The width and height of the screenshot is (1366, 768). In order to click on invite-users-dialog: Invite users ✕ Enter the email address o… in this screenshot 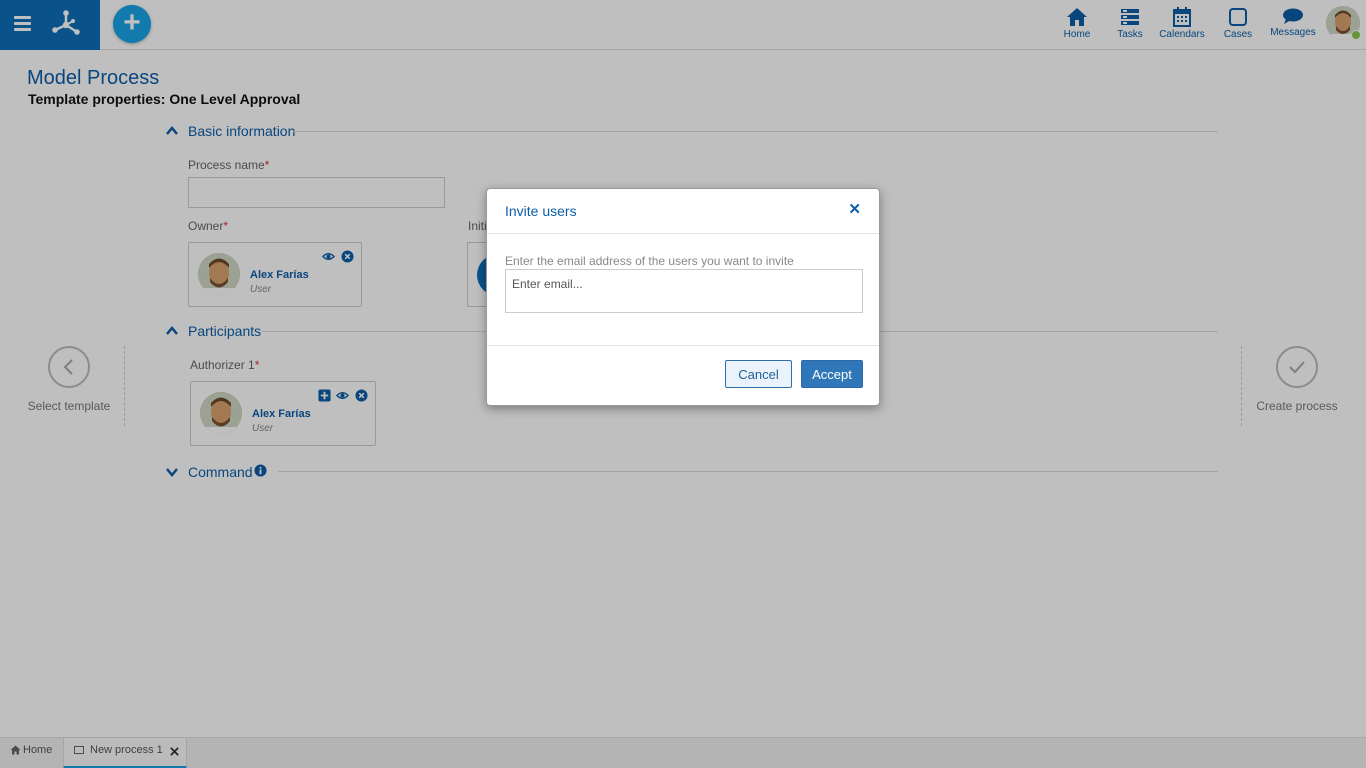, I will do `click(683, 297)`.